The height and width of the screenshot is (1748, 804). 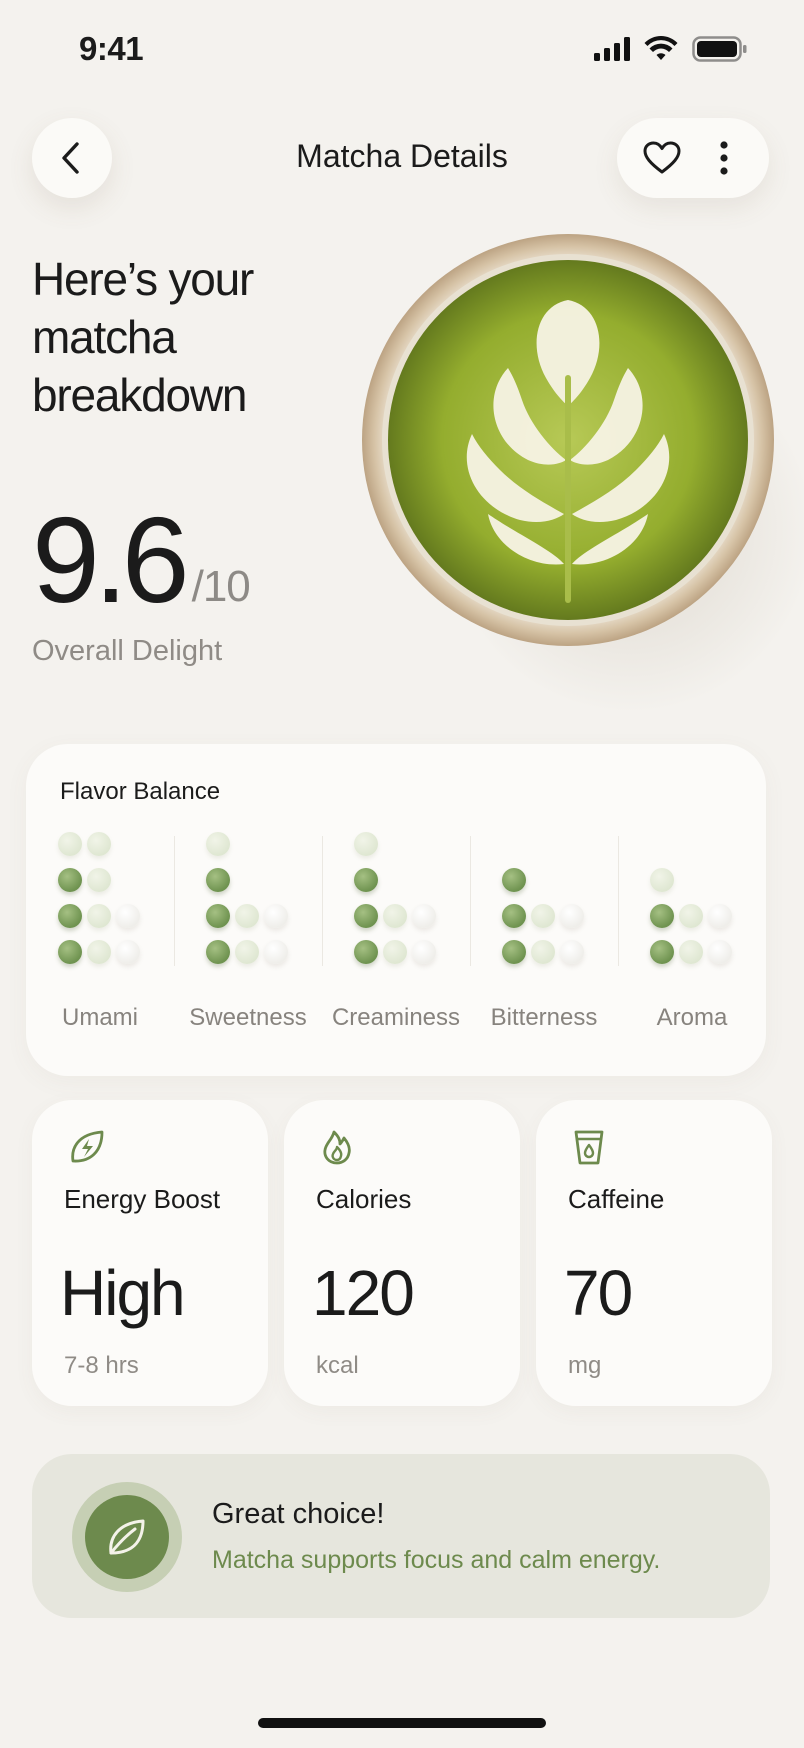 I want to click on stat-unit: 7-8 hrs, so click(x=101, y=1365).